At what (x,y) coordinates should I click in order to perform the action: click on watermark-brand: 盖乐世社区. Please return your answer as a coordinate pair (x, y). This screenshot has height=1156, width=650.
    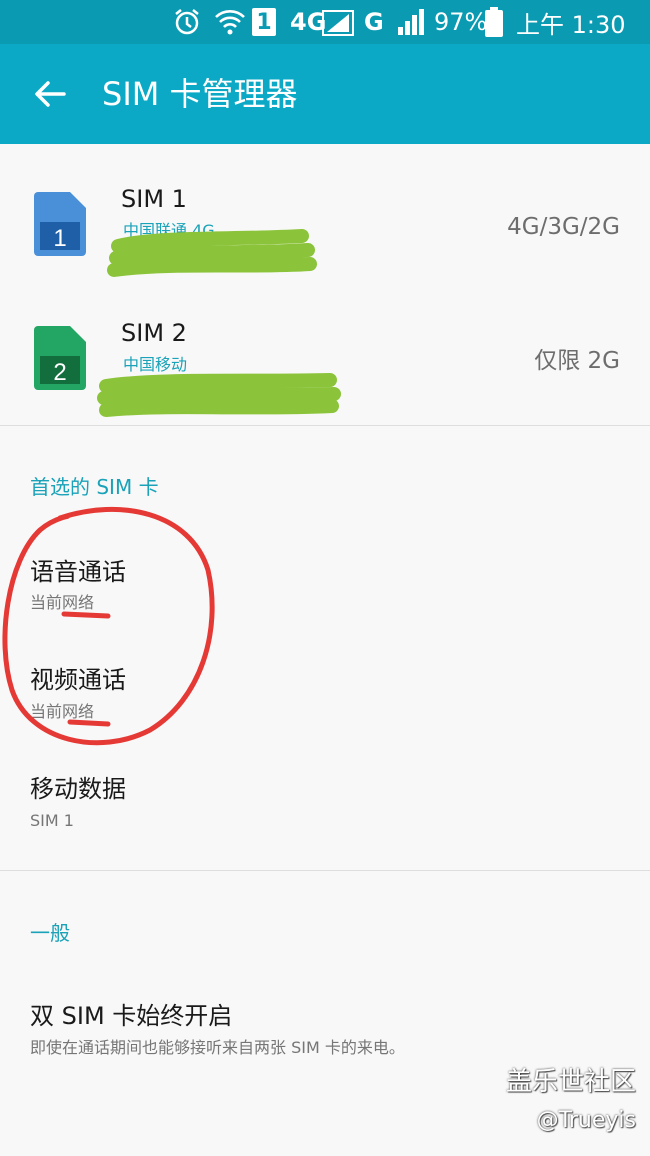
    Looking at the image, I should click on (570, 1082).